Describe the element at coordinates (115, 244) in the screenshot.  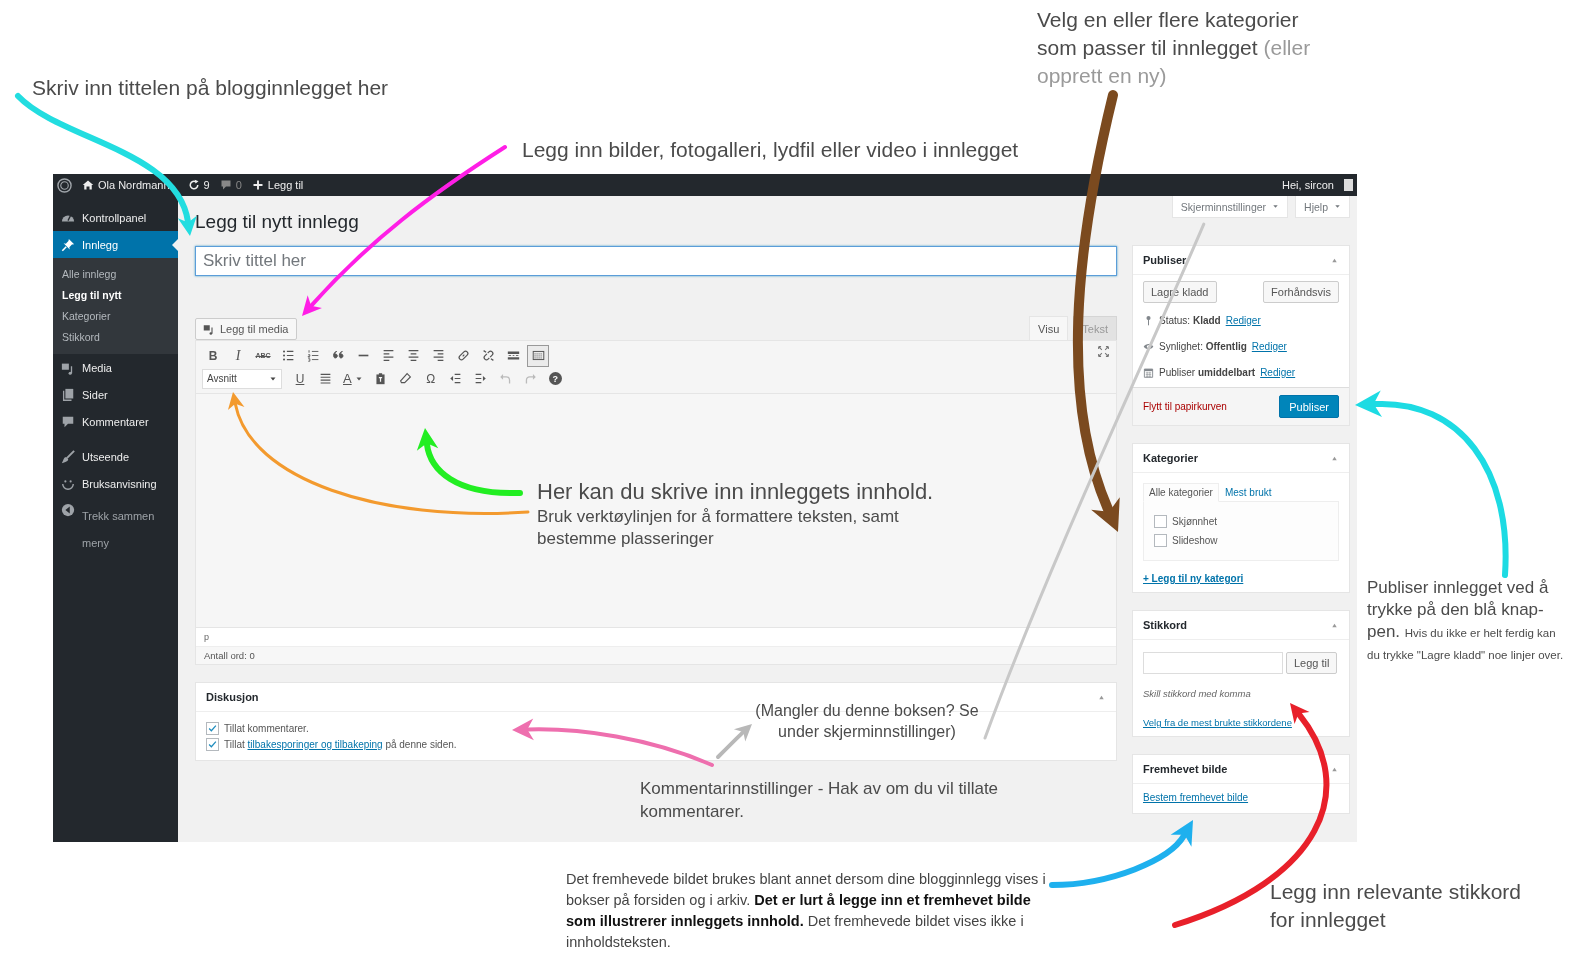
I see `sidebar-item: Innlegg` at that location.